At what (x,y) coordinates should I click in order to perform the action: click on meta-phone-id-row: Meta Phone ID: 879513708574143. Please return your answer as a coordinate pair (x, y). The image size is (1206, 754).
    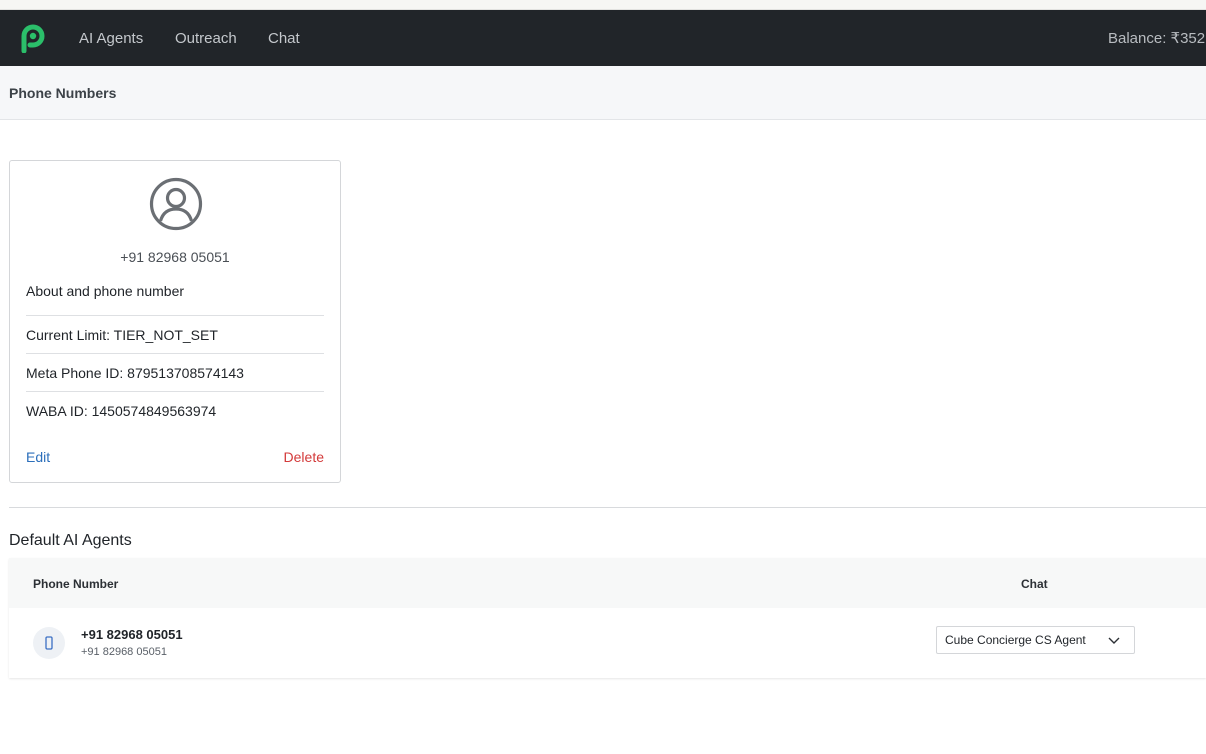
    Looking at the image, I should click on (175, 372).